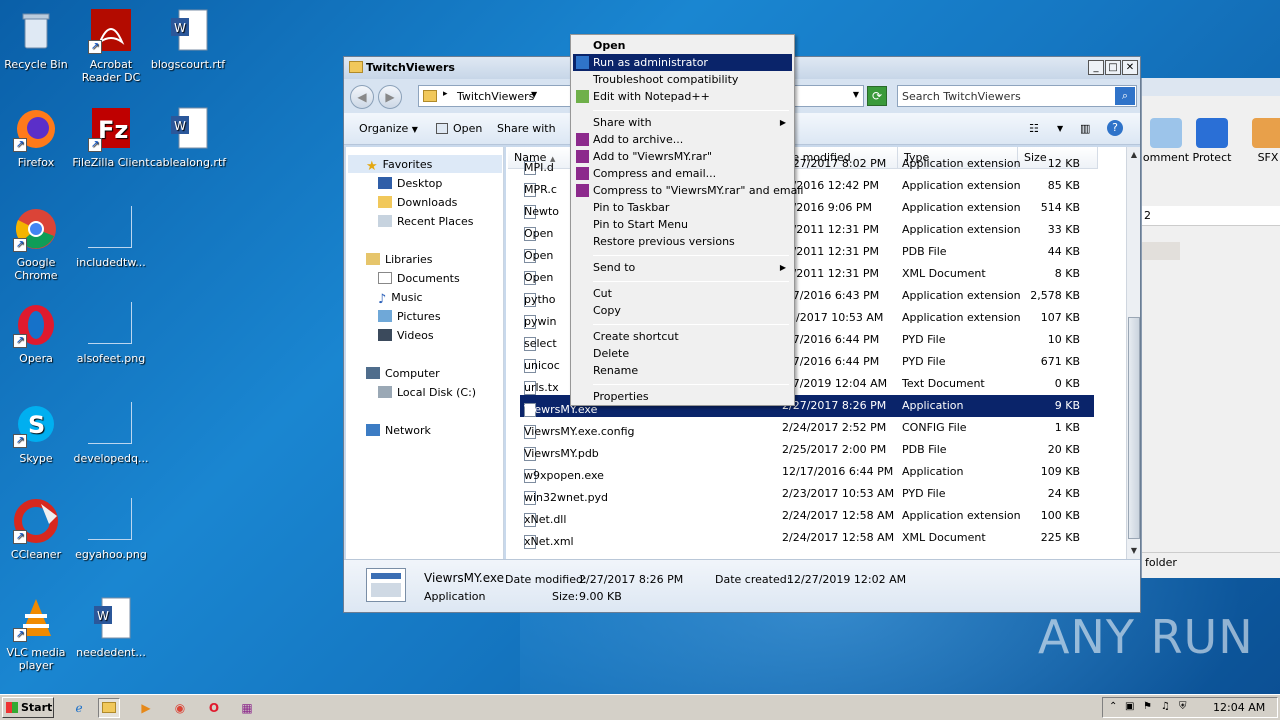  I want to click on opera-icon-item: ↗ Opera, so click(37, 333).